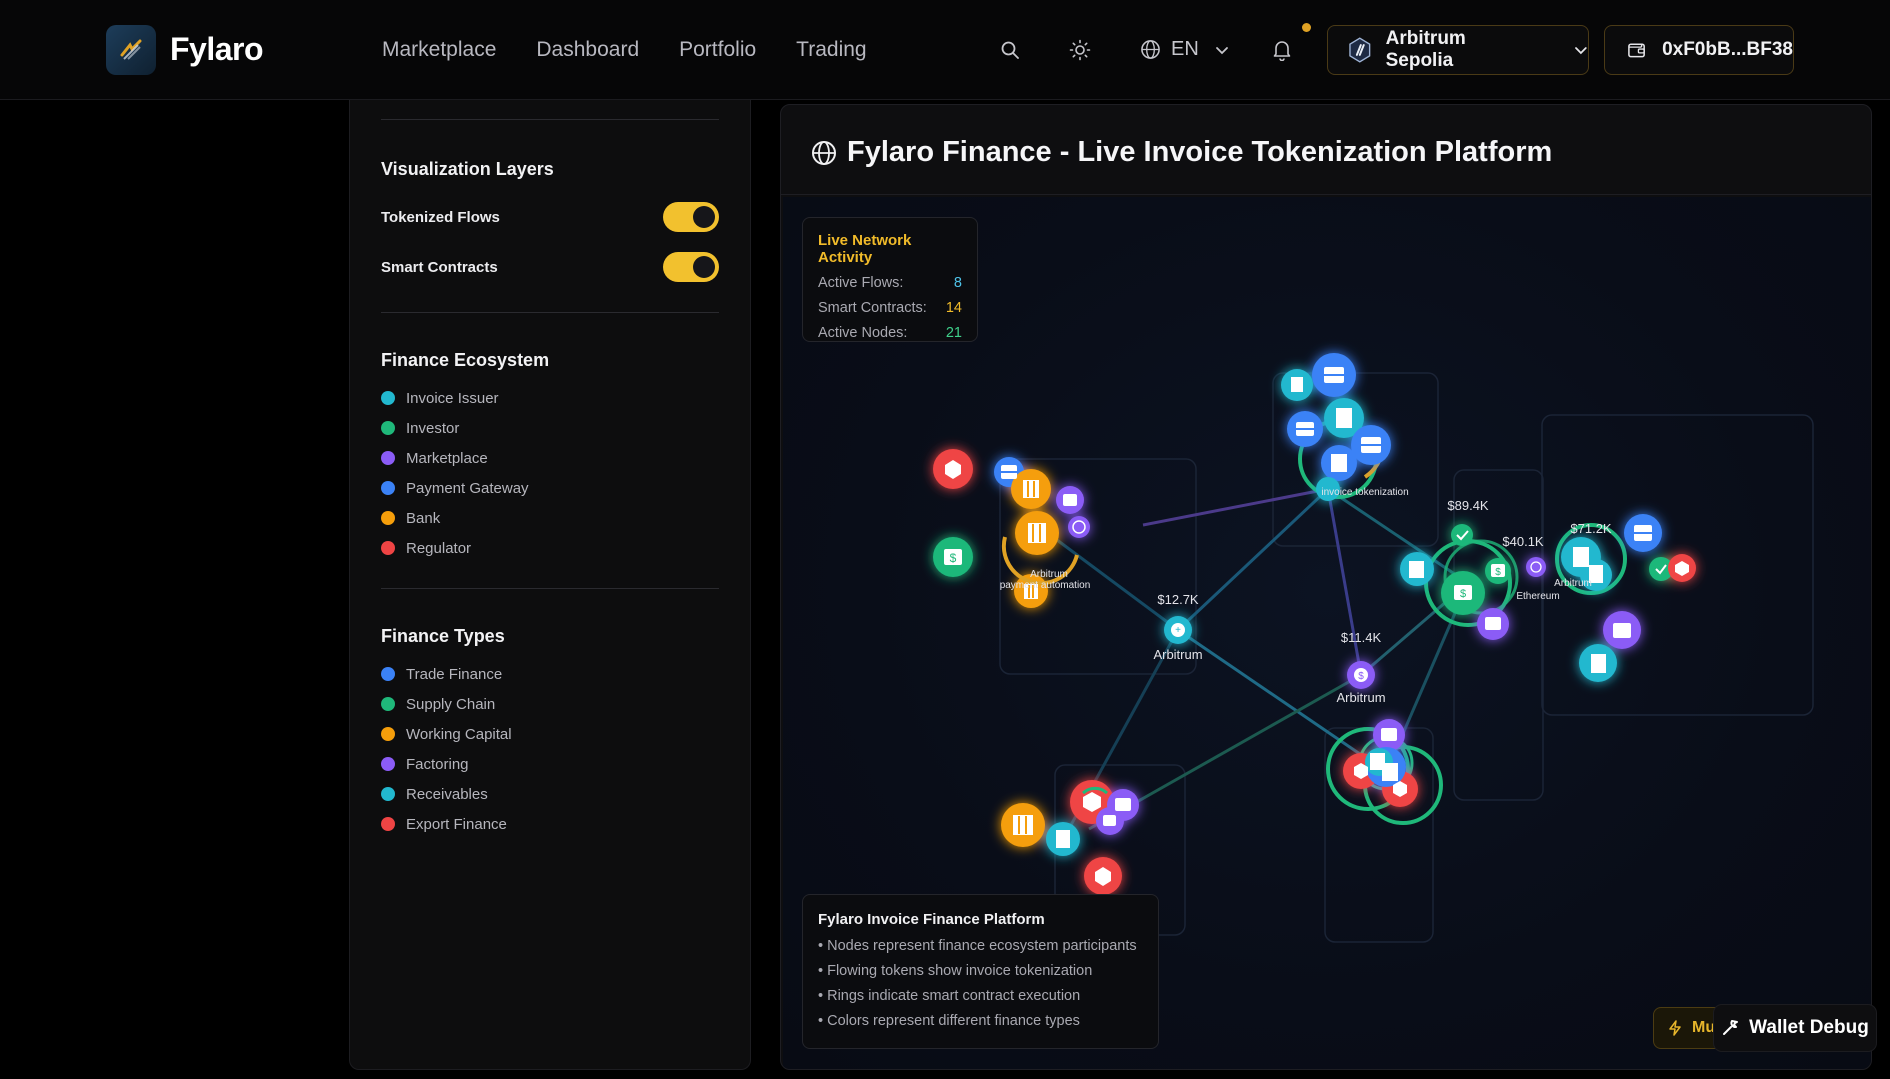 The height and width of the screenshot is (1079, 1890). I want to click on graph-label: Arbitrum, so click(1573, 583).